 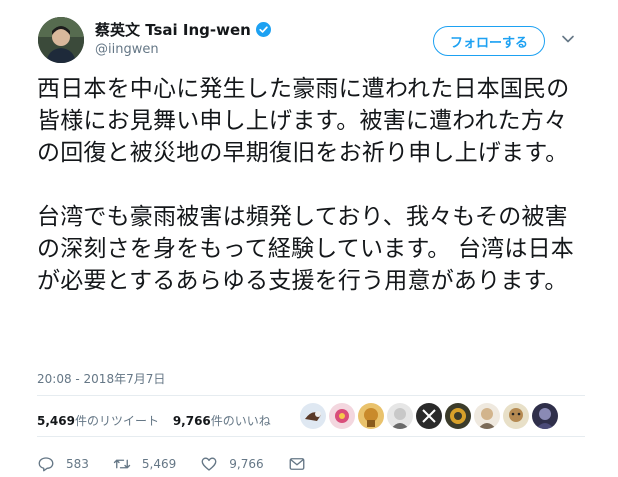 I want to click on like-stat: 9,766件のいいね, so click(x=222, y=421).